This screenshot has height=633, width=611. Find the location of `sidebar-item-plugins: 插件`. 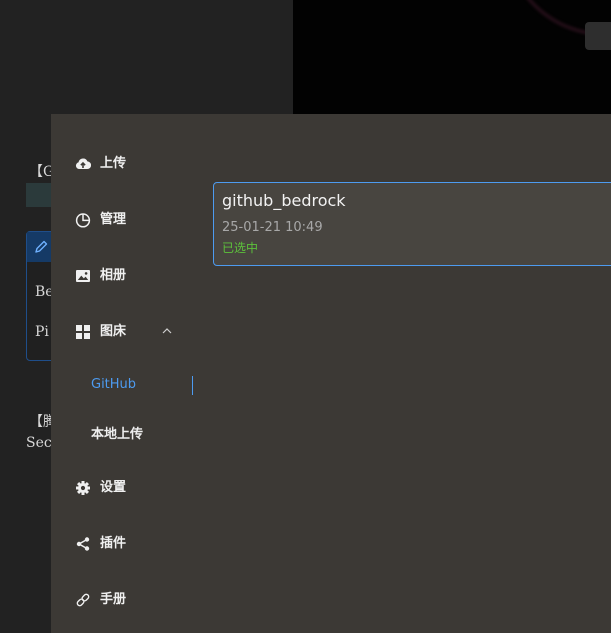

sidebar-item-plugins: 插件 is located at coordinates (126, 544).